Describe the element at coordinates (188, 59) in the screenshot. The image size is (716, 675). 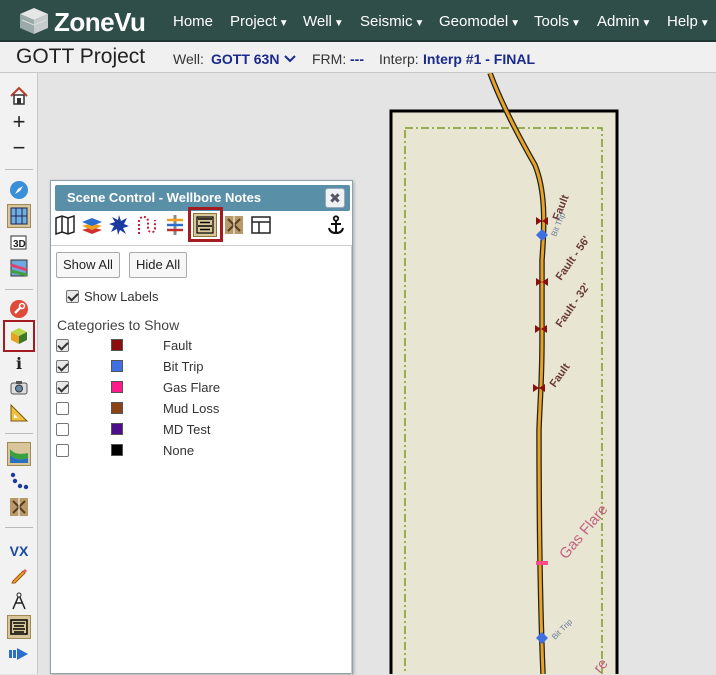
I see `well-label: Well:` at that location.